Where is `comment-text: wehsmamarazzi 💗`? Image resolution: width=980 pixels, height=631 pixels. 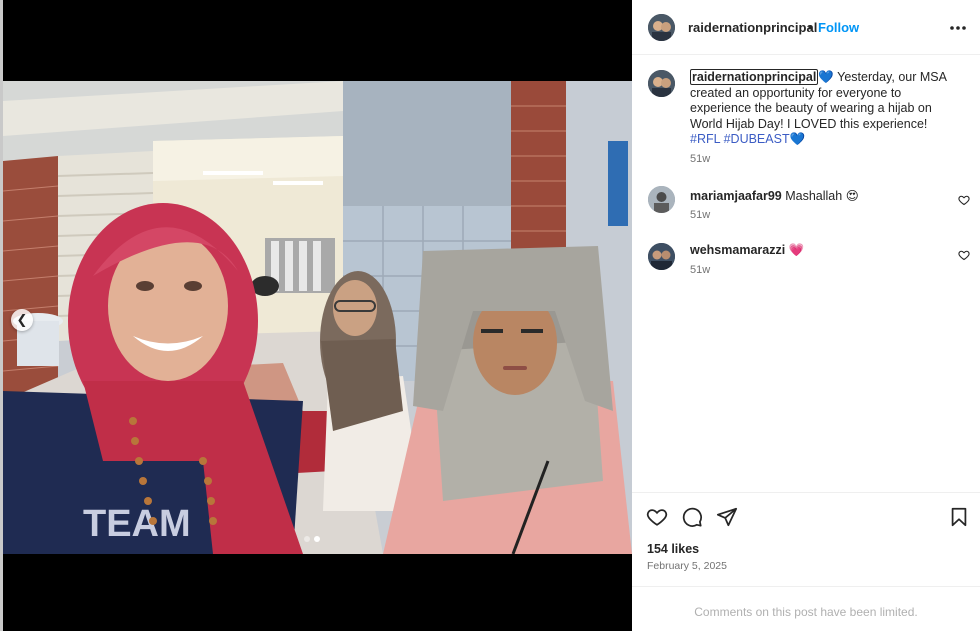
comment-text: wehsmamarazzi 💗 is located at coordinates (747, 250).